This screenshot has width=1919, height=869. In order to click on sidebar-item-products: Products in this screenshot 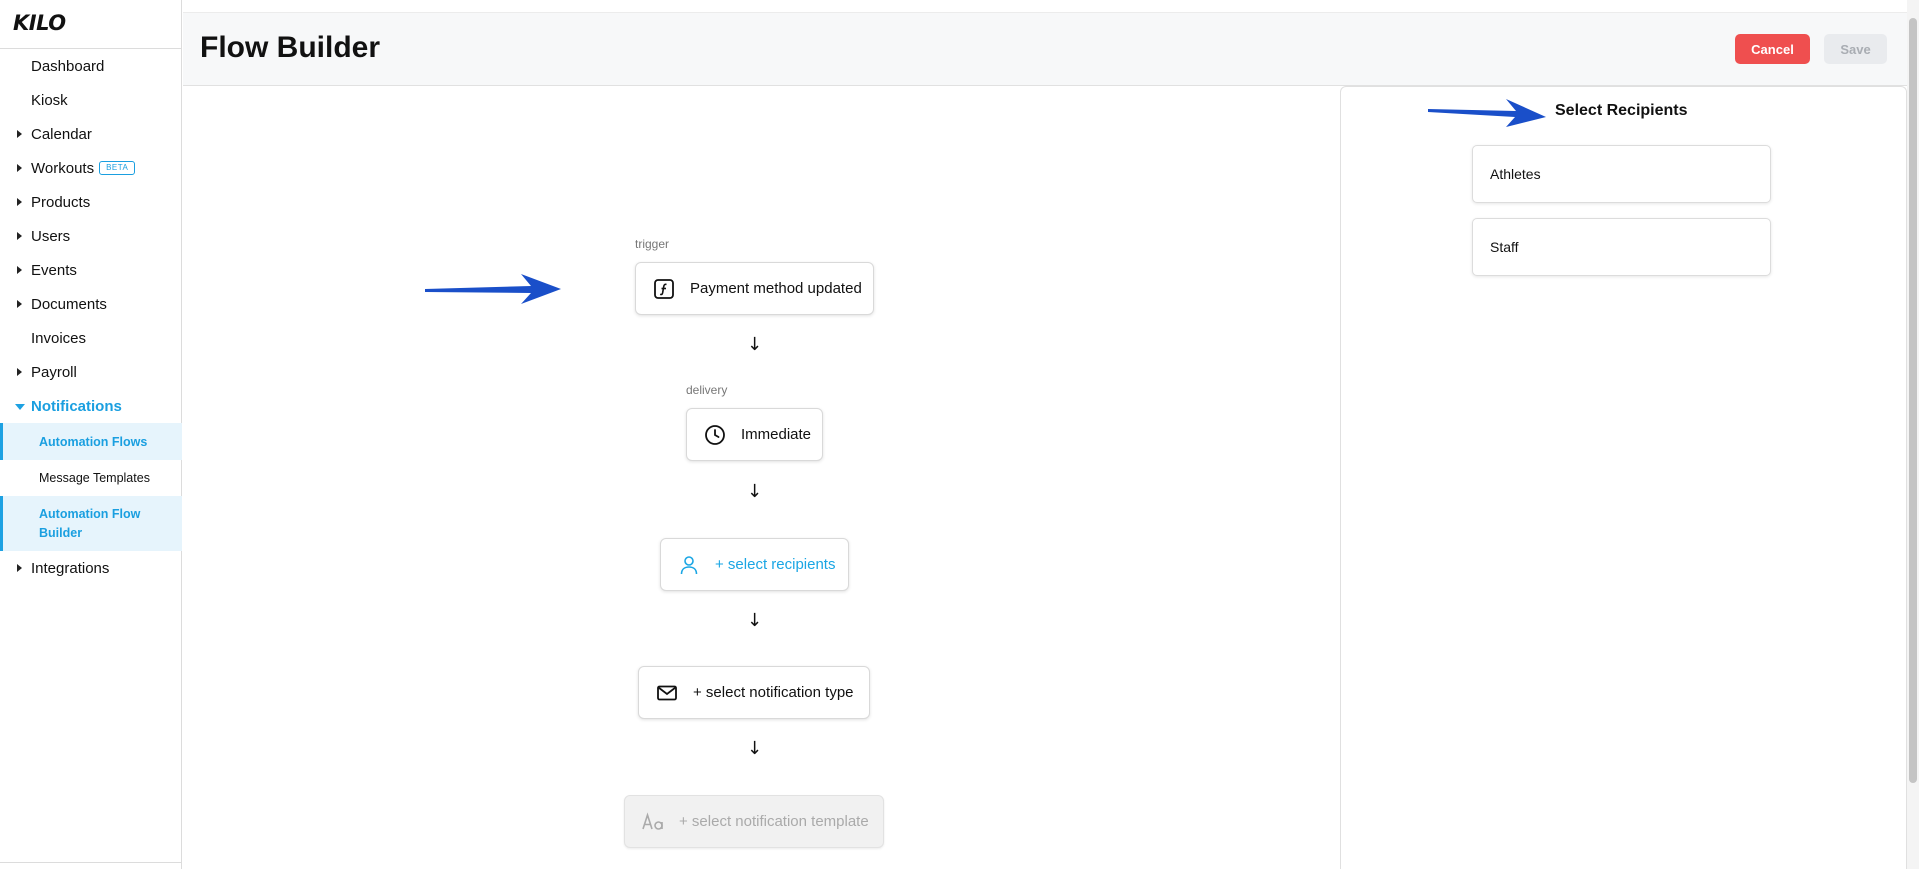, I will do `click(91, 202)`.